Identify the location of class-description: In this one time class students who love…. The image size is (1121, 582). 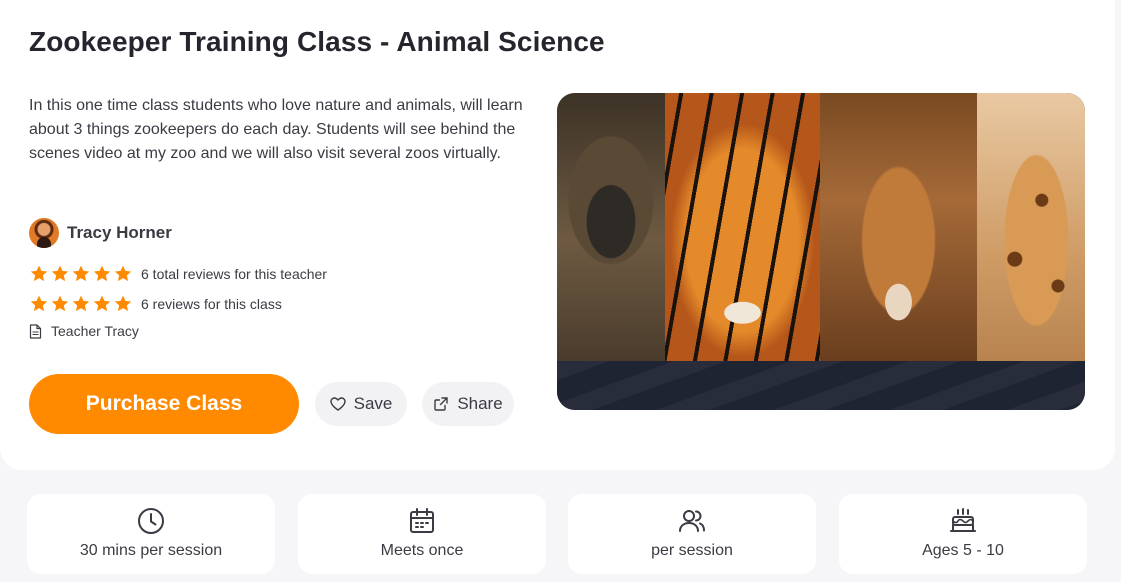
(276, 129).